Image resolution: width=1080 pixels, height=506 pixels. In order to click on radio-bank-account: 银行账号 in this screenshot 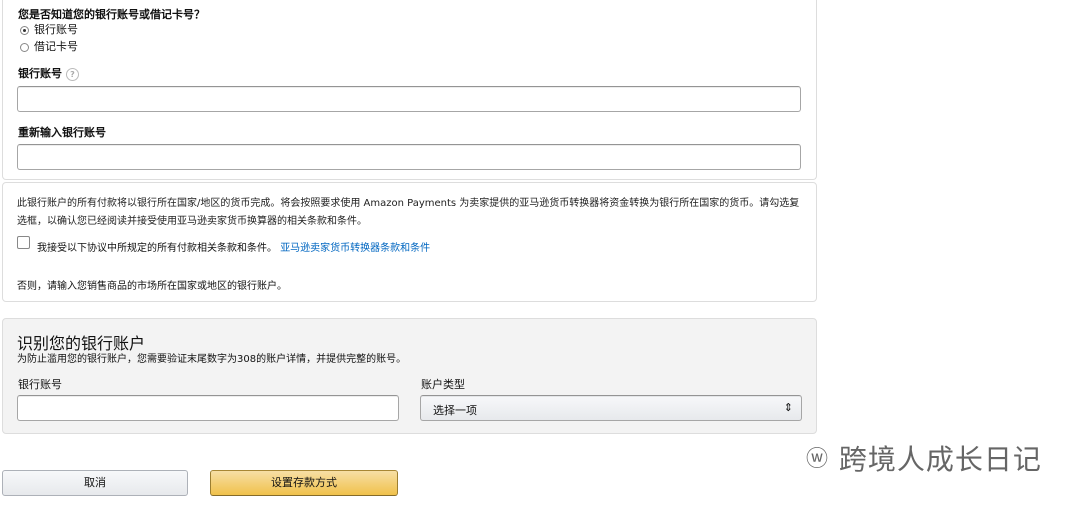, I will do `click(49, 29)`.